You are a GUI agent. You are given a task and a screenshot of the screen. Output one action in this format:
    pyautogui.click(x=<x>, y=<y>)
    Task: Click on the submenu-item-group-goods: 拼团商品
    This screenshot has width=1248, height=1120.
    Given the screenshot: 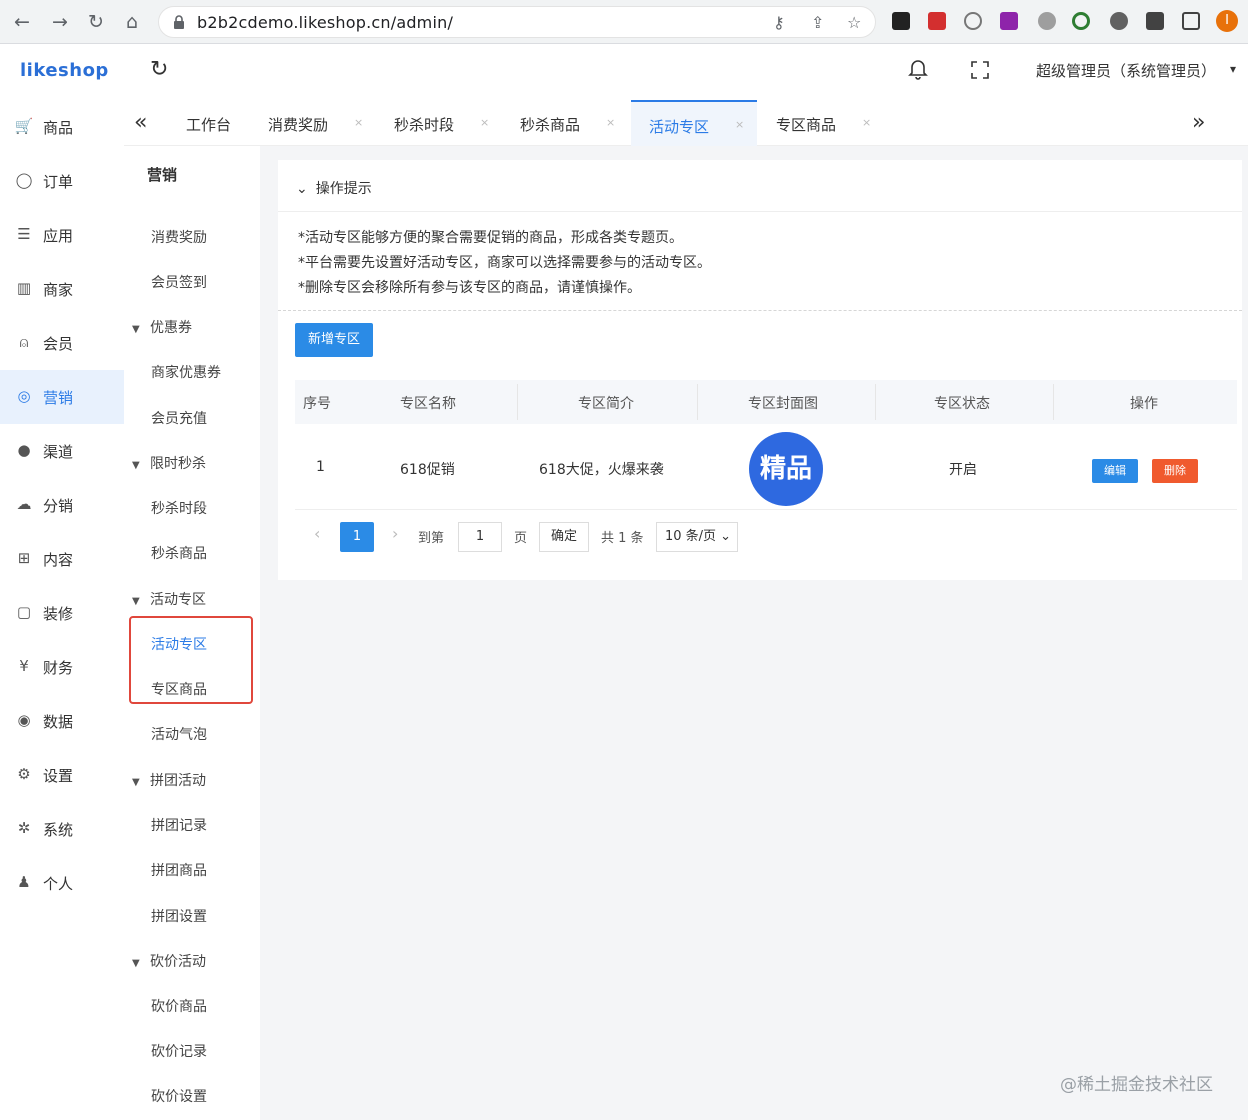 What is the action you would take?
    pyautogui.click(x=179, y=870)
    